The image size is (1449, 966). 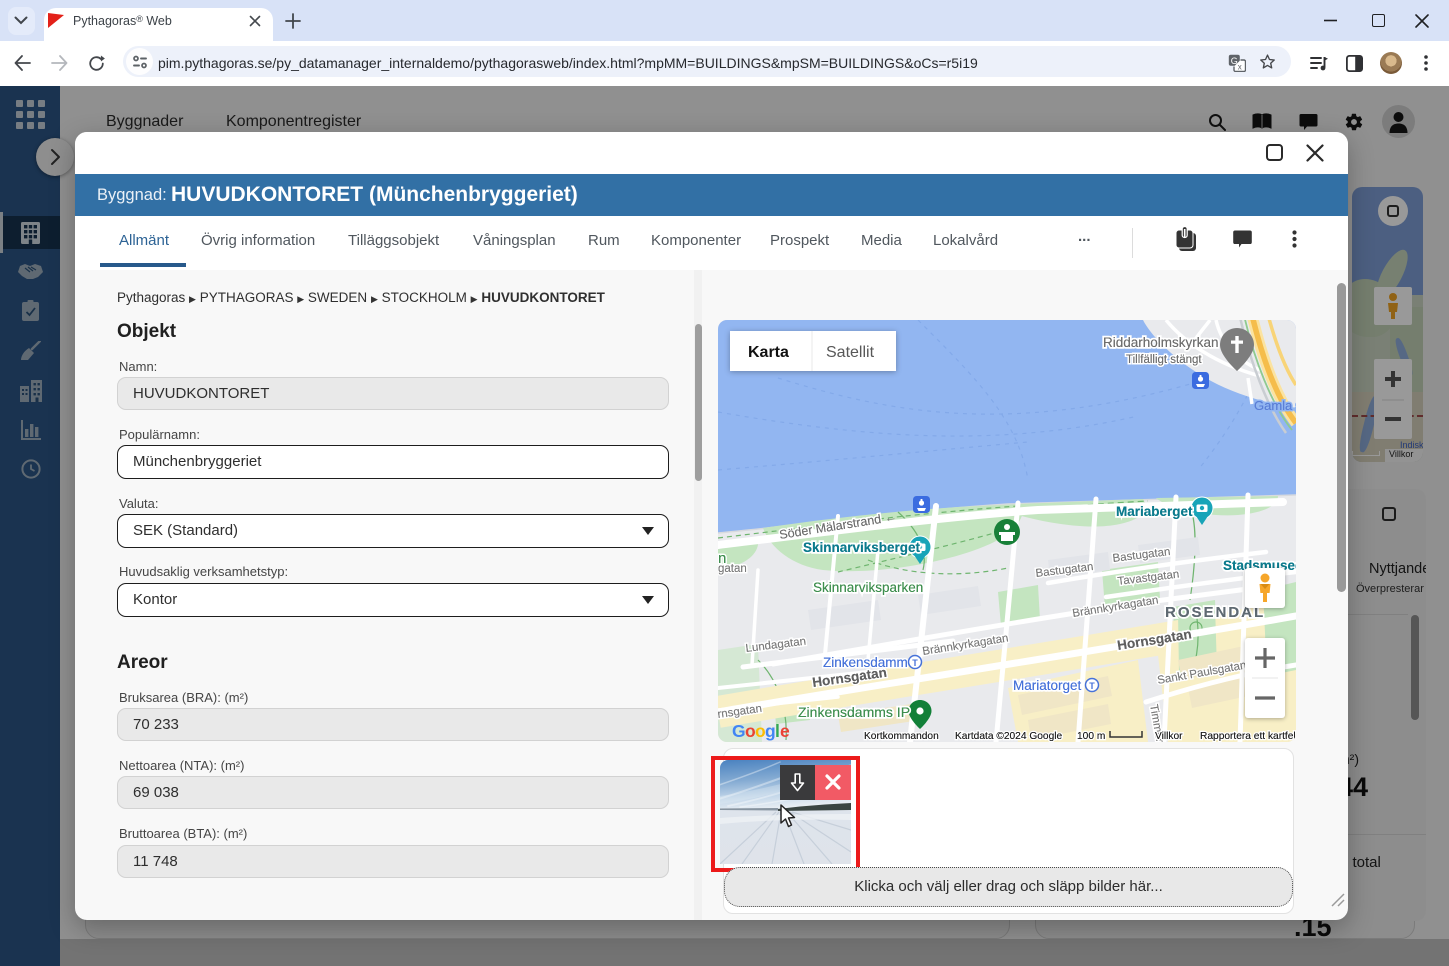 What do you see at coordinates (1275, 405) in the screenshot?
I see `svg-text: Gamla sta` at bounding box center [1275, 405].